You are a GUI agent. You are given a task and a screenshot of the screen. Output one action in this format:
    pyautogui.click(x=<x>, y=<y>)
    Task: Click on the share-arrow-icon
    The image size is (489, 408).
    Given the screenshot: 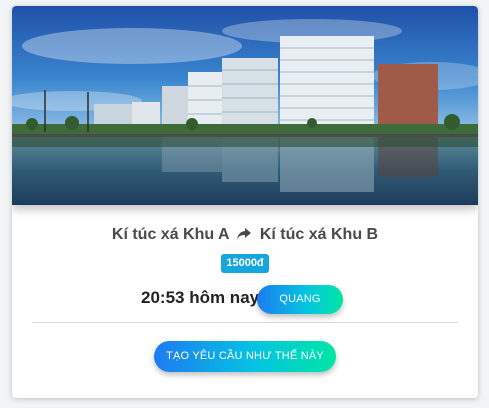 What is the action you would take?
    pyautogui.click(x=244, y=236)
    